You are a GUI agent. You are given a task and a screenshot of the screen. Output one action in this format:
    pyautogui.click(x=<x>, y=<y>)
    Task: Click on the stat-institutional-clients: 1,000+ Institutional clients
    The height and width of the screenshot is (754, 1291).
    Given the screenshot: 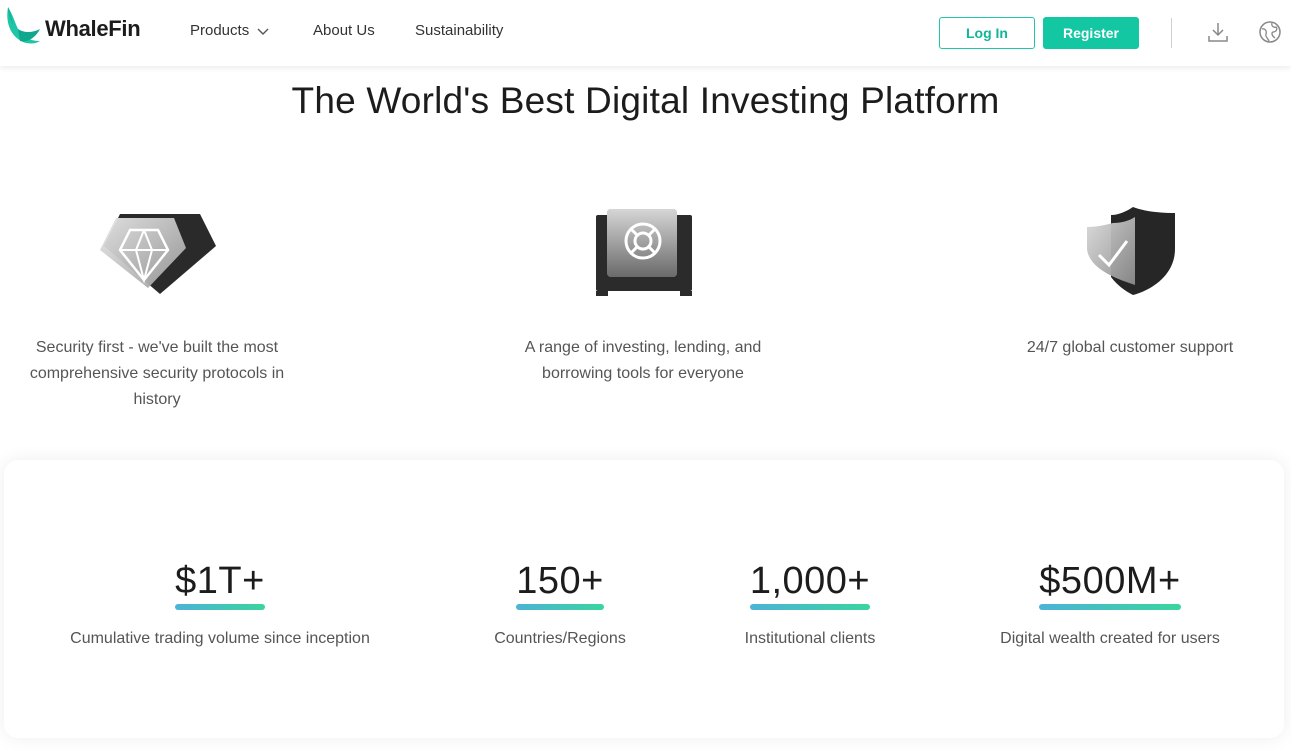 What is the action you would take?
    pyautogui.click(x=810, y=604)
    